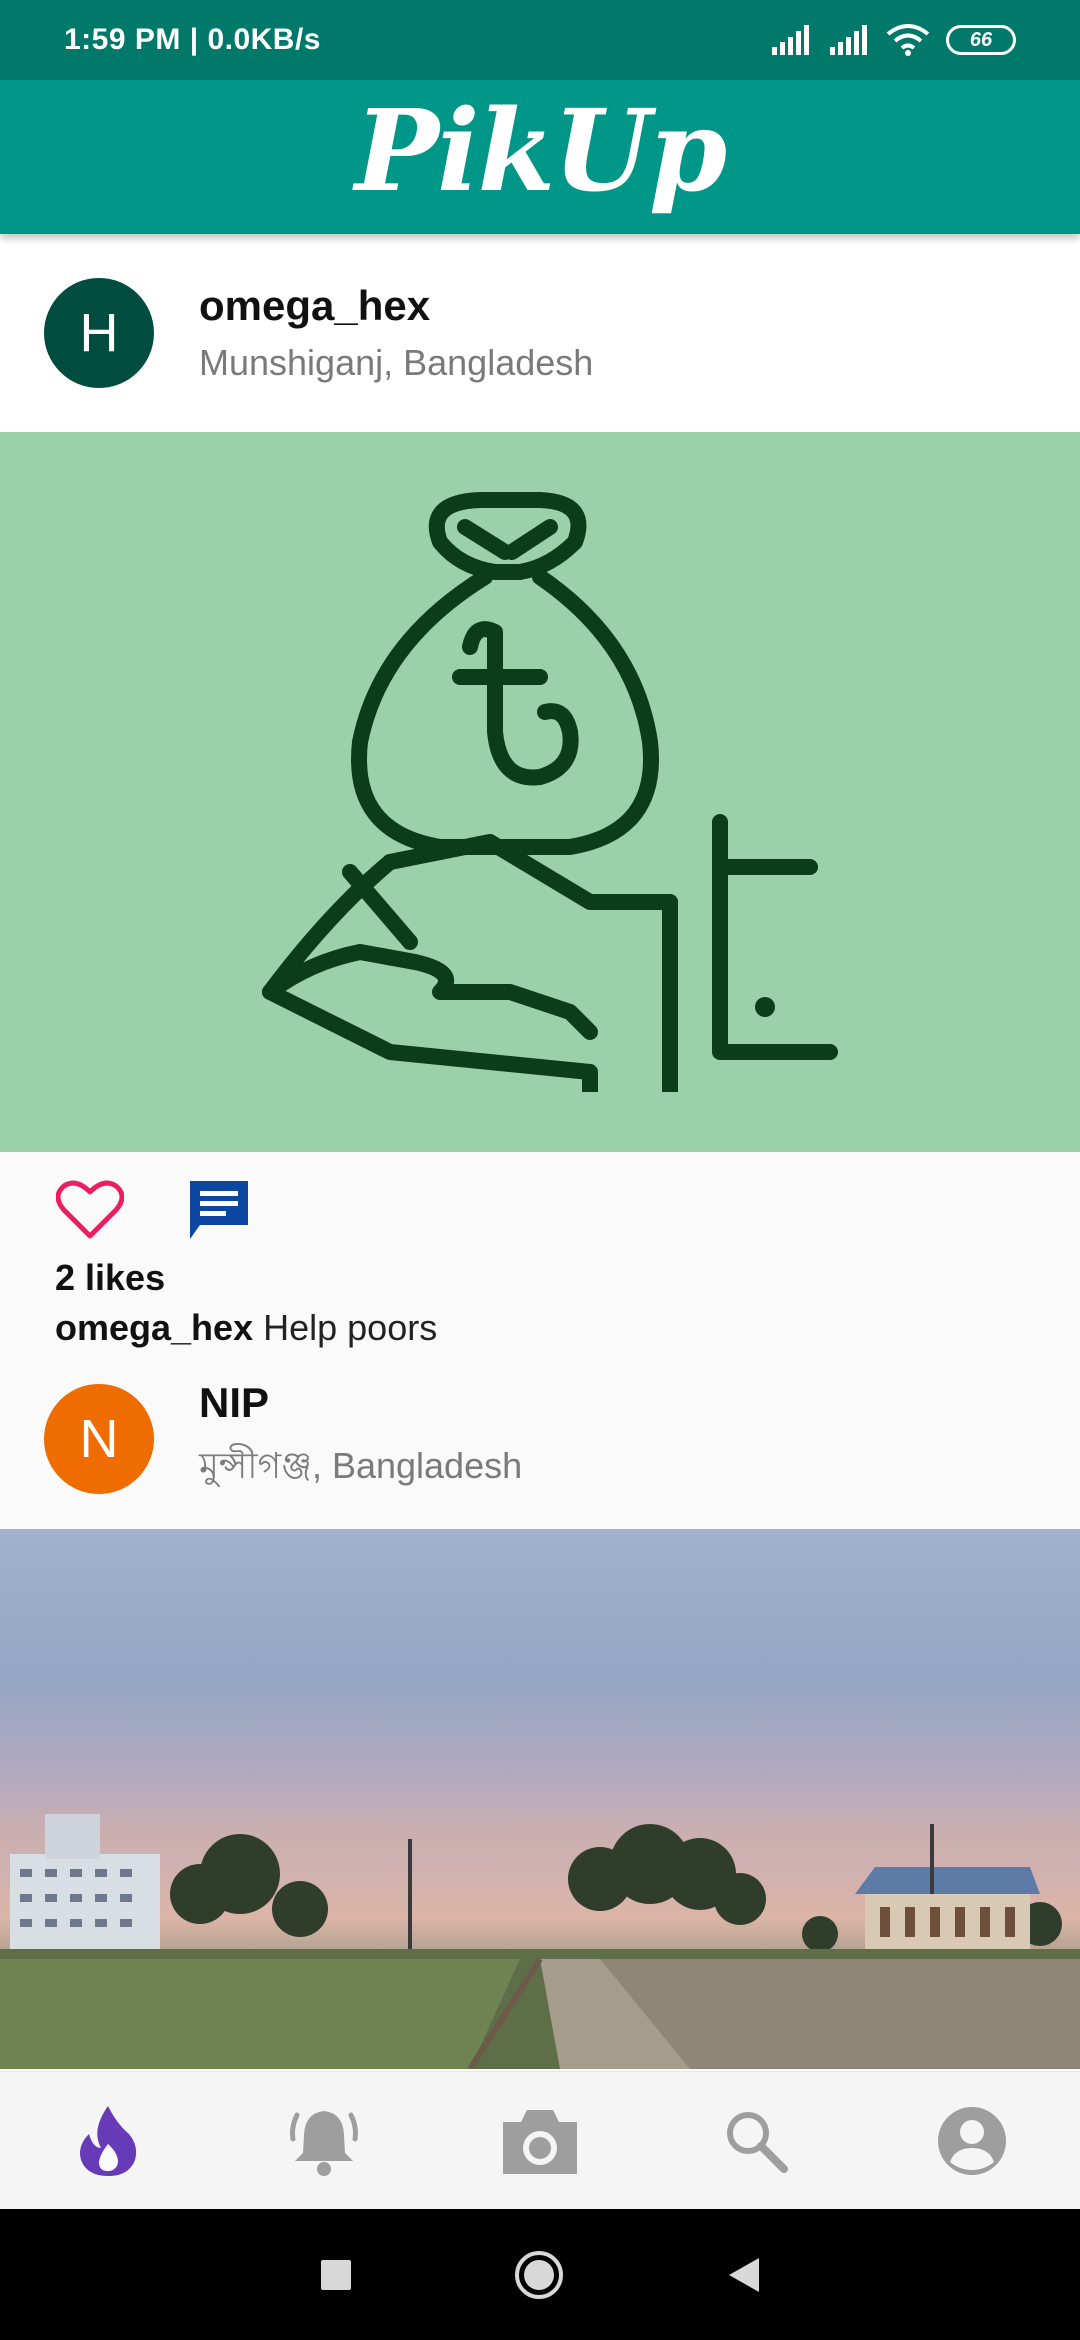 The height and width of the screenshot is (2340, 1080). What do you see at coordinates (361, 1465) in the screenshot?
I see `post-location: মুন্সীগঞ্জ, Bangladesh` at bounding box center [361, 1465].